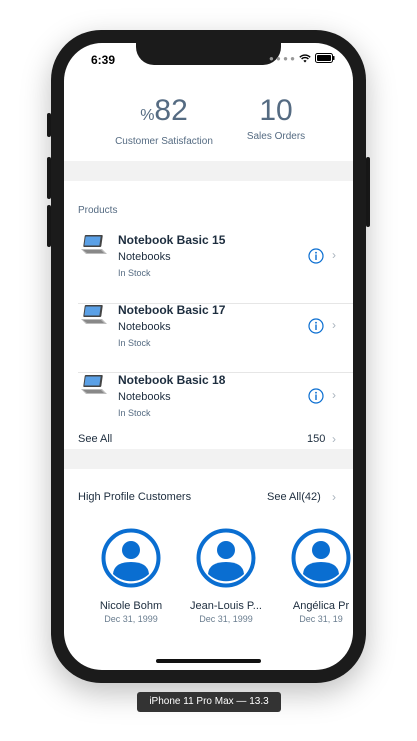 This screenshot has width=417, height=741. I want to click on customer-date: Dec 31, 19, so click(321, 619).